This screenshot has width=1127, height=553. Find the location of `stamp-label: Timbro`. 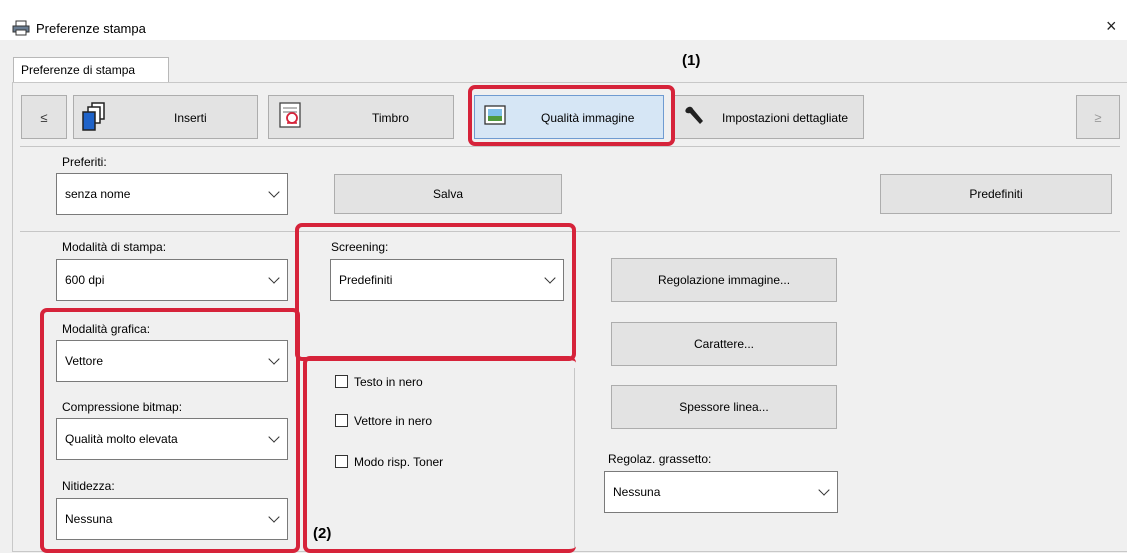

stamp-label: Timbro is located at coordinates (390, 118).